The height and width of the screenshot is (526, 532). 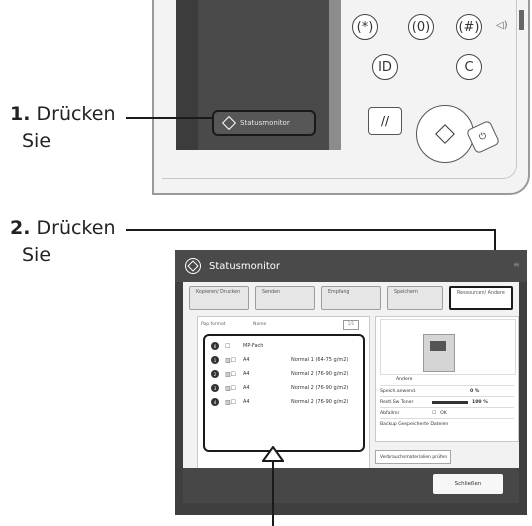 I want to click on key-hash: (#), so click(x=469, y=27).